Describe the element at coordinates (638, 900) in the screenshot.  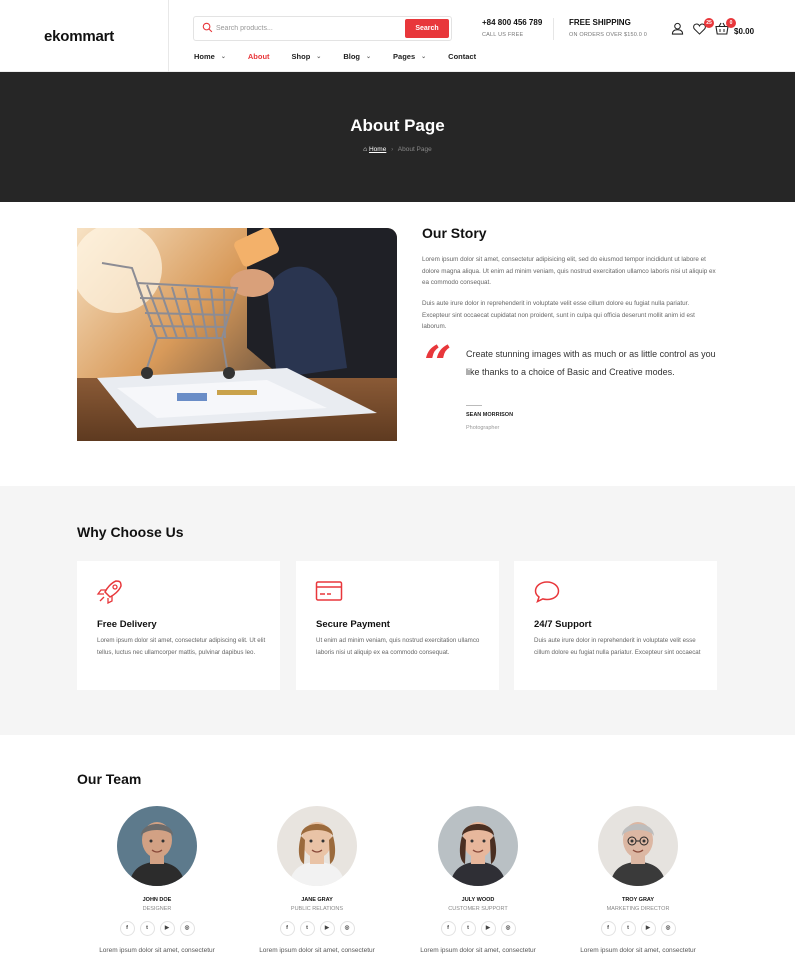
I see `member-name: TROY GRAY` at that location.